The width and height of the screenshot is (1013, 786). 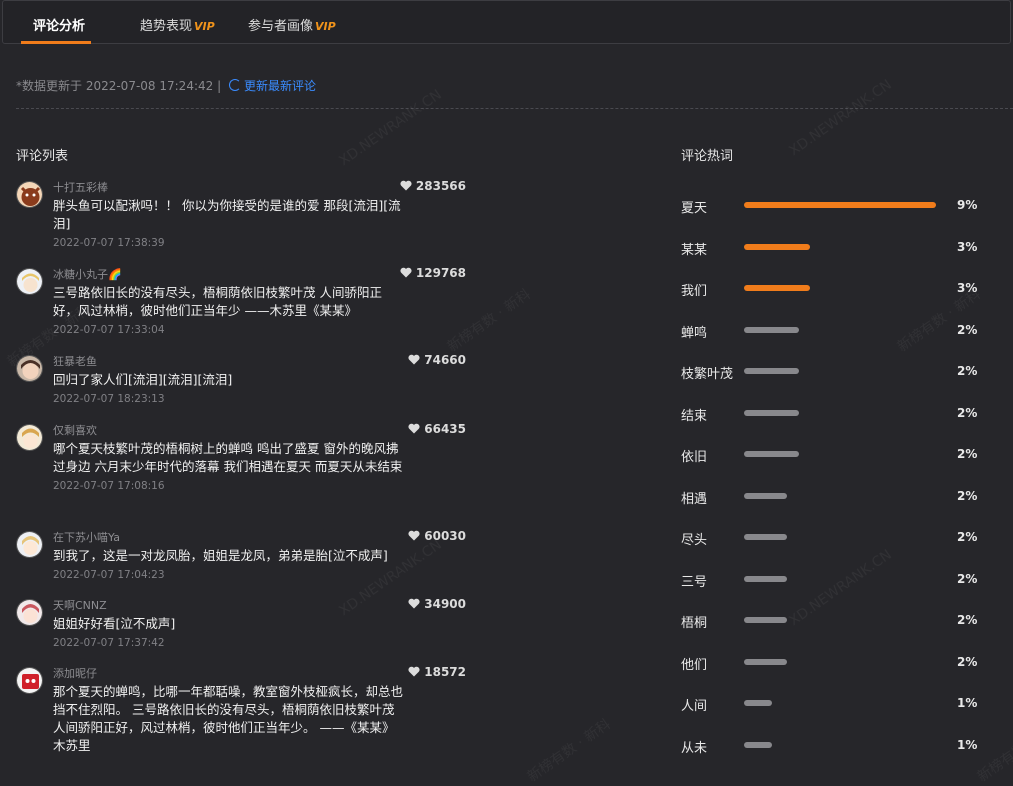 I want to click on comment-time: 2022-07-07 17:33:04, so click(x=109, y=330).